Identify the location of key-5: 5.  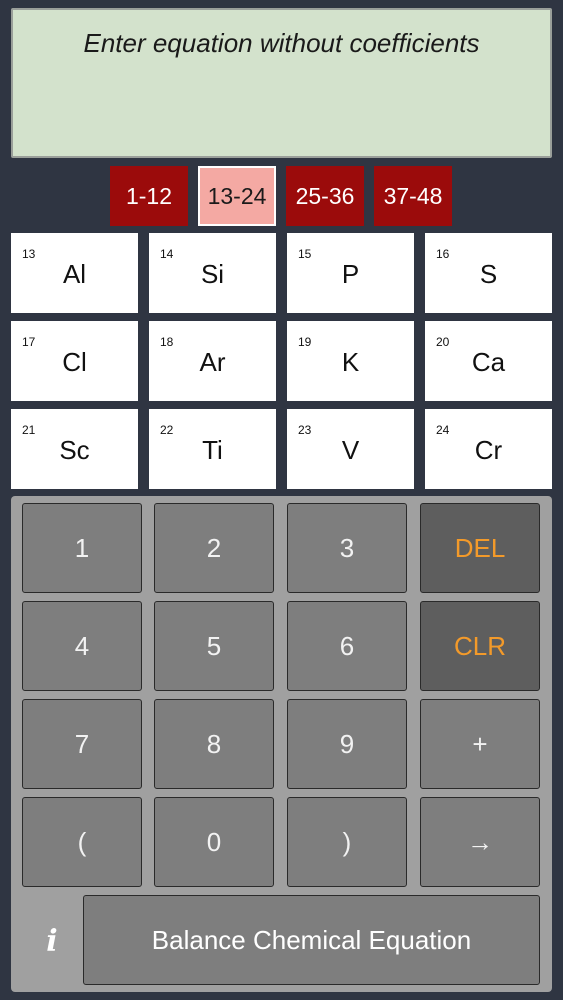
(214, 646).